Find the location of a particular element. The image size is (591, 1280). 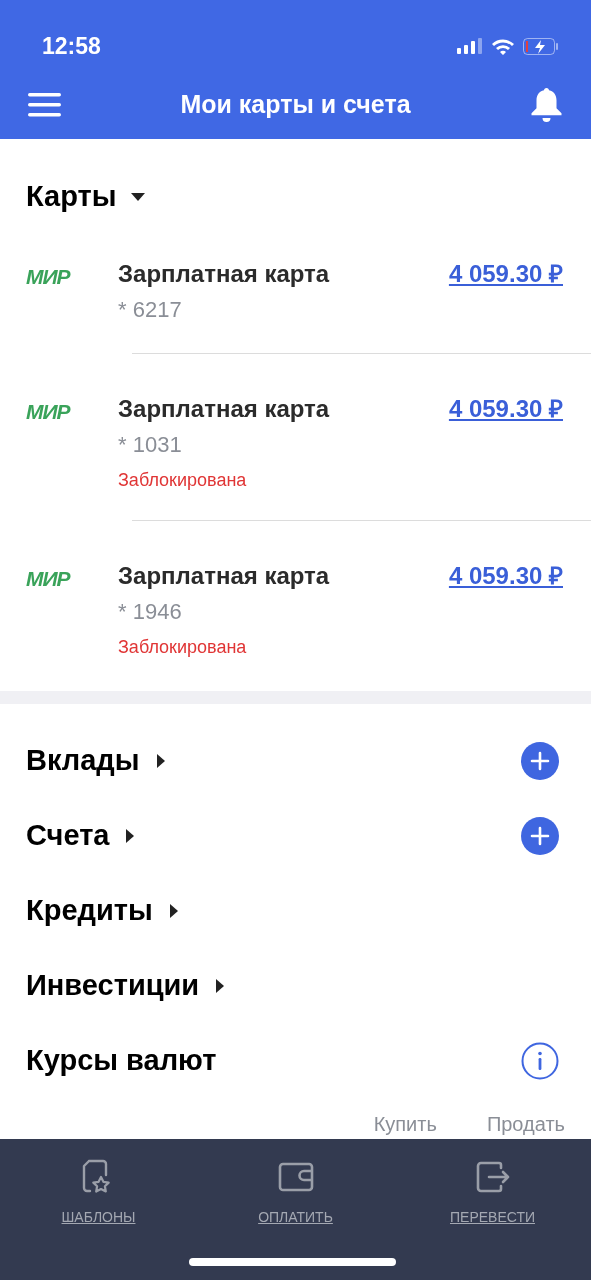

card-row: МИР Зарплатная карта * 1946 Заблокирована 4 059.30 ₽ is located at coordinates (295, 595).